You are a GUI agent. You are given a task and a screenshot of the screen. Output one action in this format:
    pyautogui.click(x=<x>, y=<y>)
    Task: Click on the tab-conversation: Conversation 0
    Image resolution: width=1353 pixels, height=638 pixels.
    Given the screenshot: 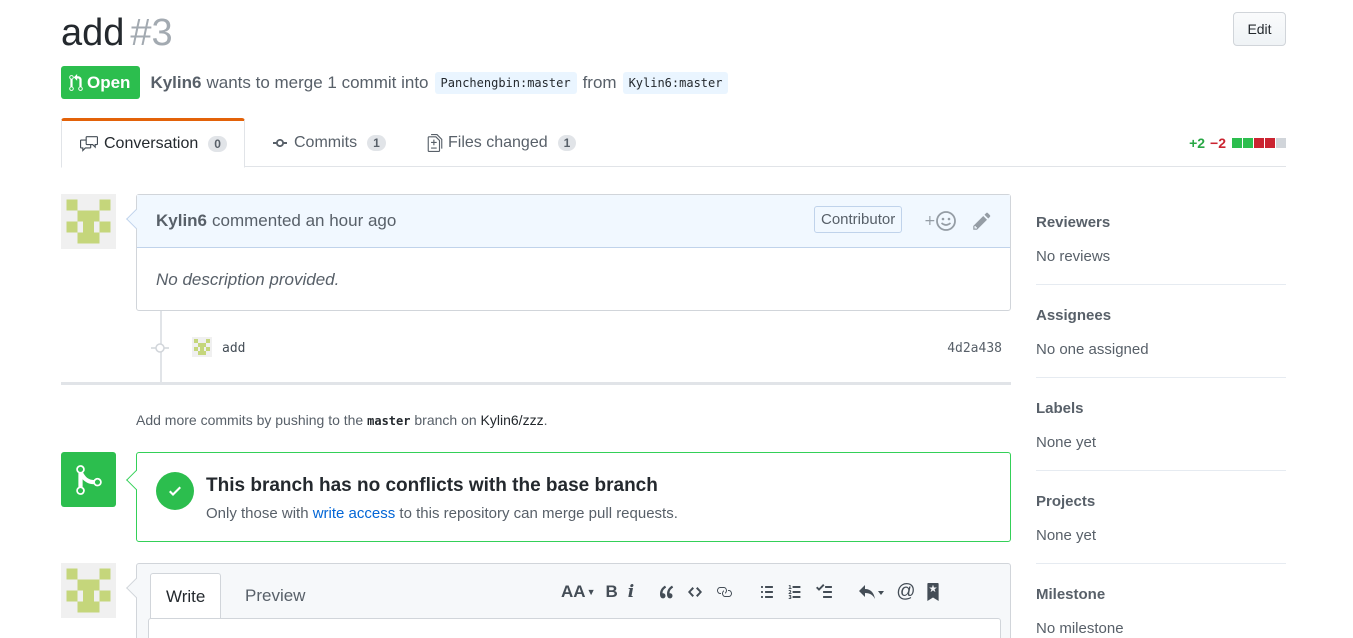 What is the action you would take?
    pyautogui.click(x=153, y=143)
    